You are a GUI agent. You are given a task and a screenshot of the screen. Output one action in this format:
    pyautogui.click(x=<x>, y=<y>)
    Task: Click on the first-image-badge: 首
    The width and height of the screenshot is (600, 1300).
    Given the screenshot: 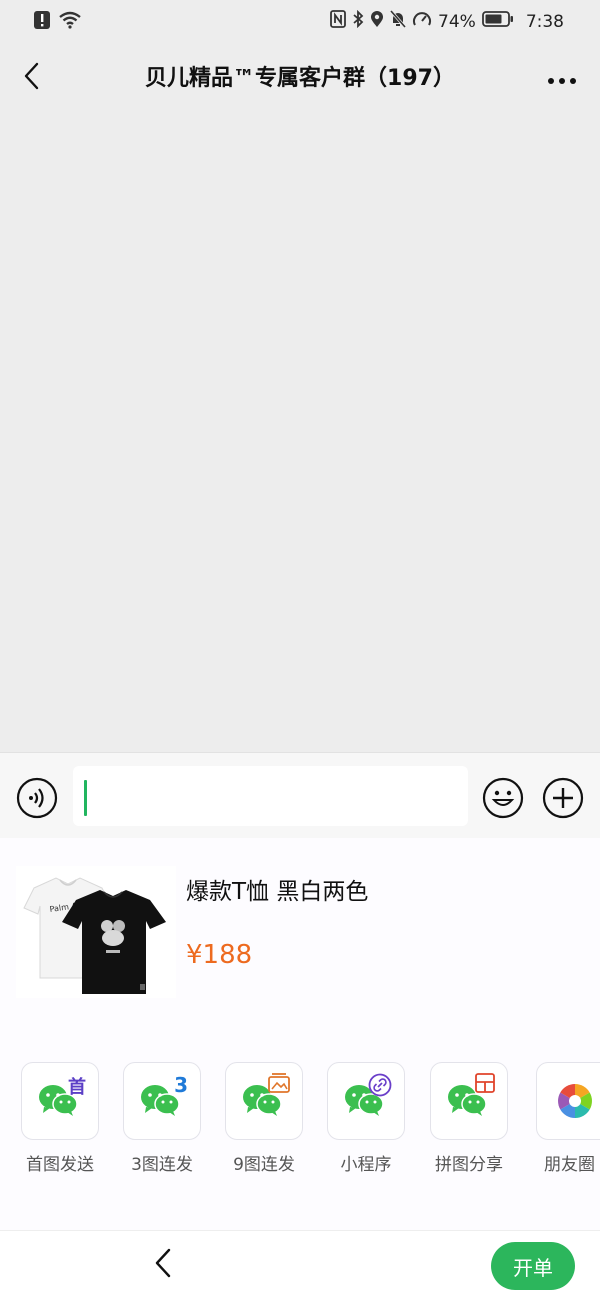 What is the action you would take?
    pyautogui.click(x=77, y=1087)
    